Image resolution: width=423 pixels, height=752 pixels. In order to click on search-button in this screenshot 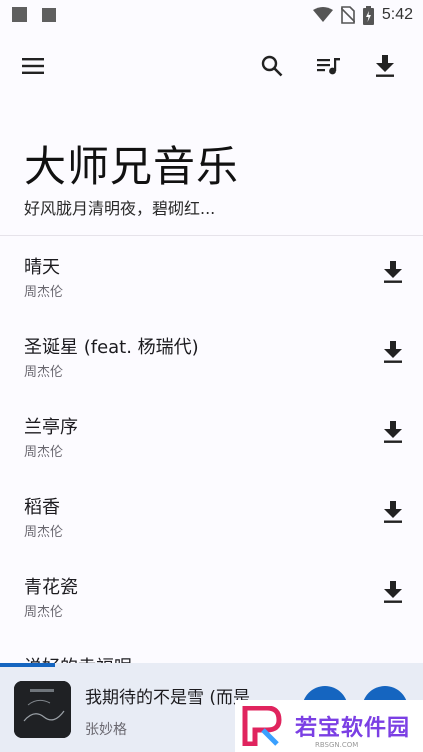, I will do `click(272, 66)`.